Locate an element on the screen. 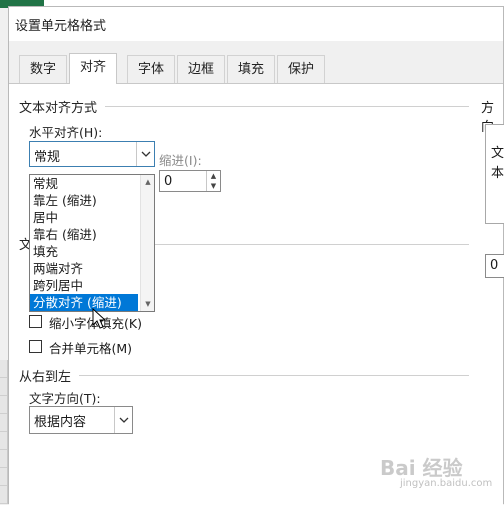  tab-alignment: 对齐 is located at coordinates (93, 68).